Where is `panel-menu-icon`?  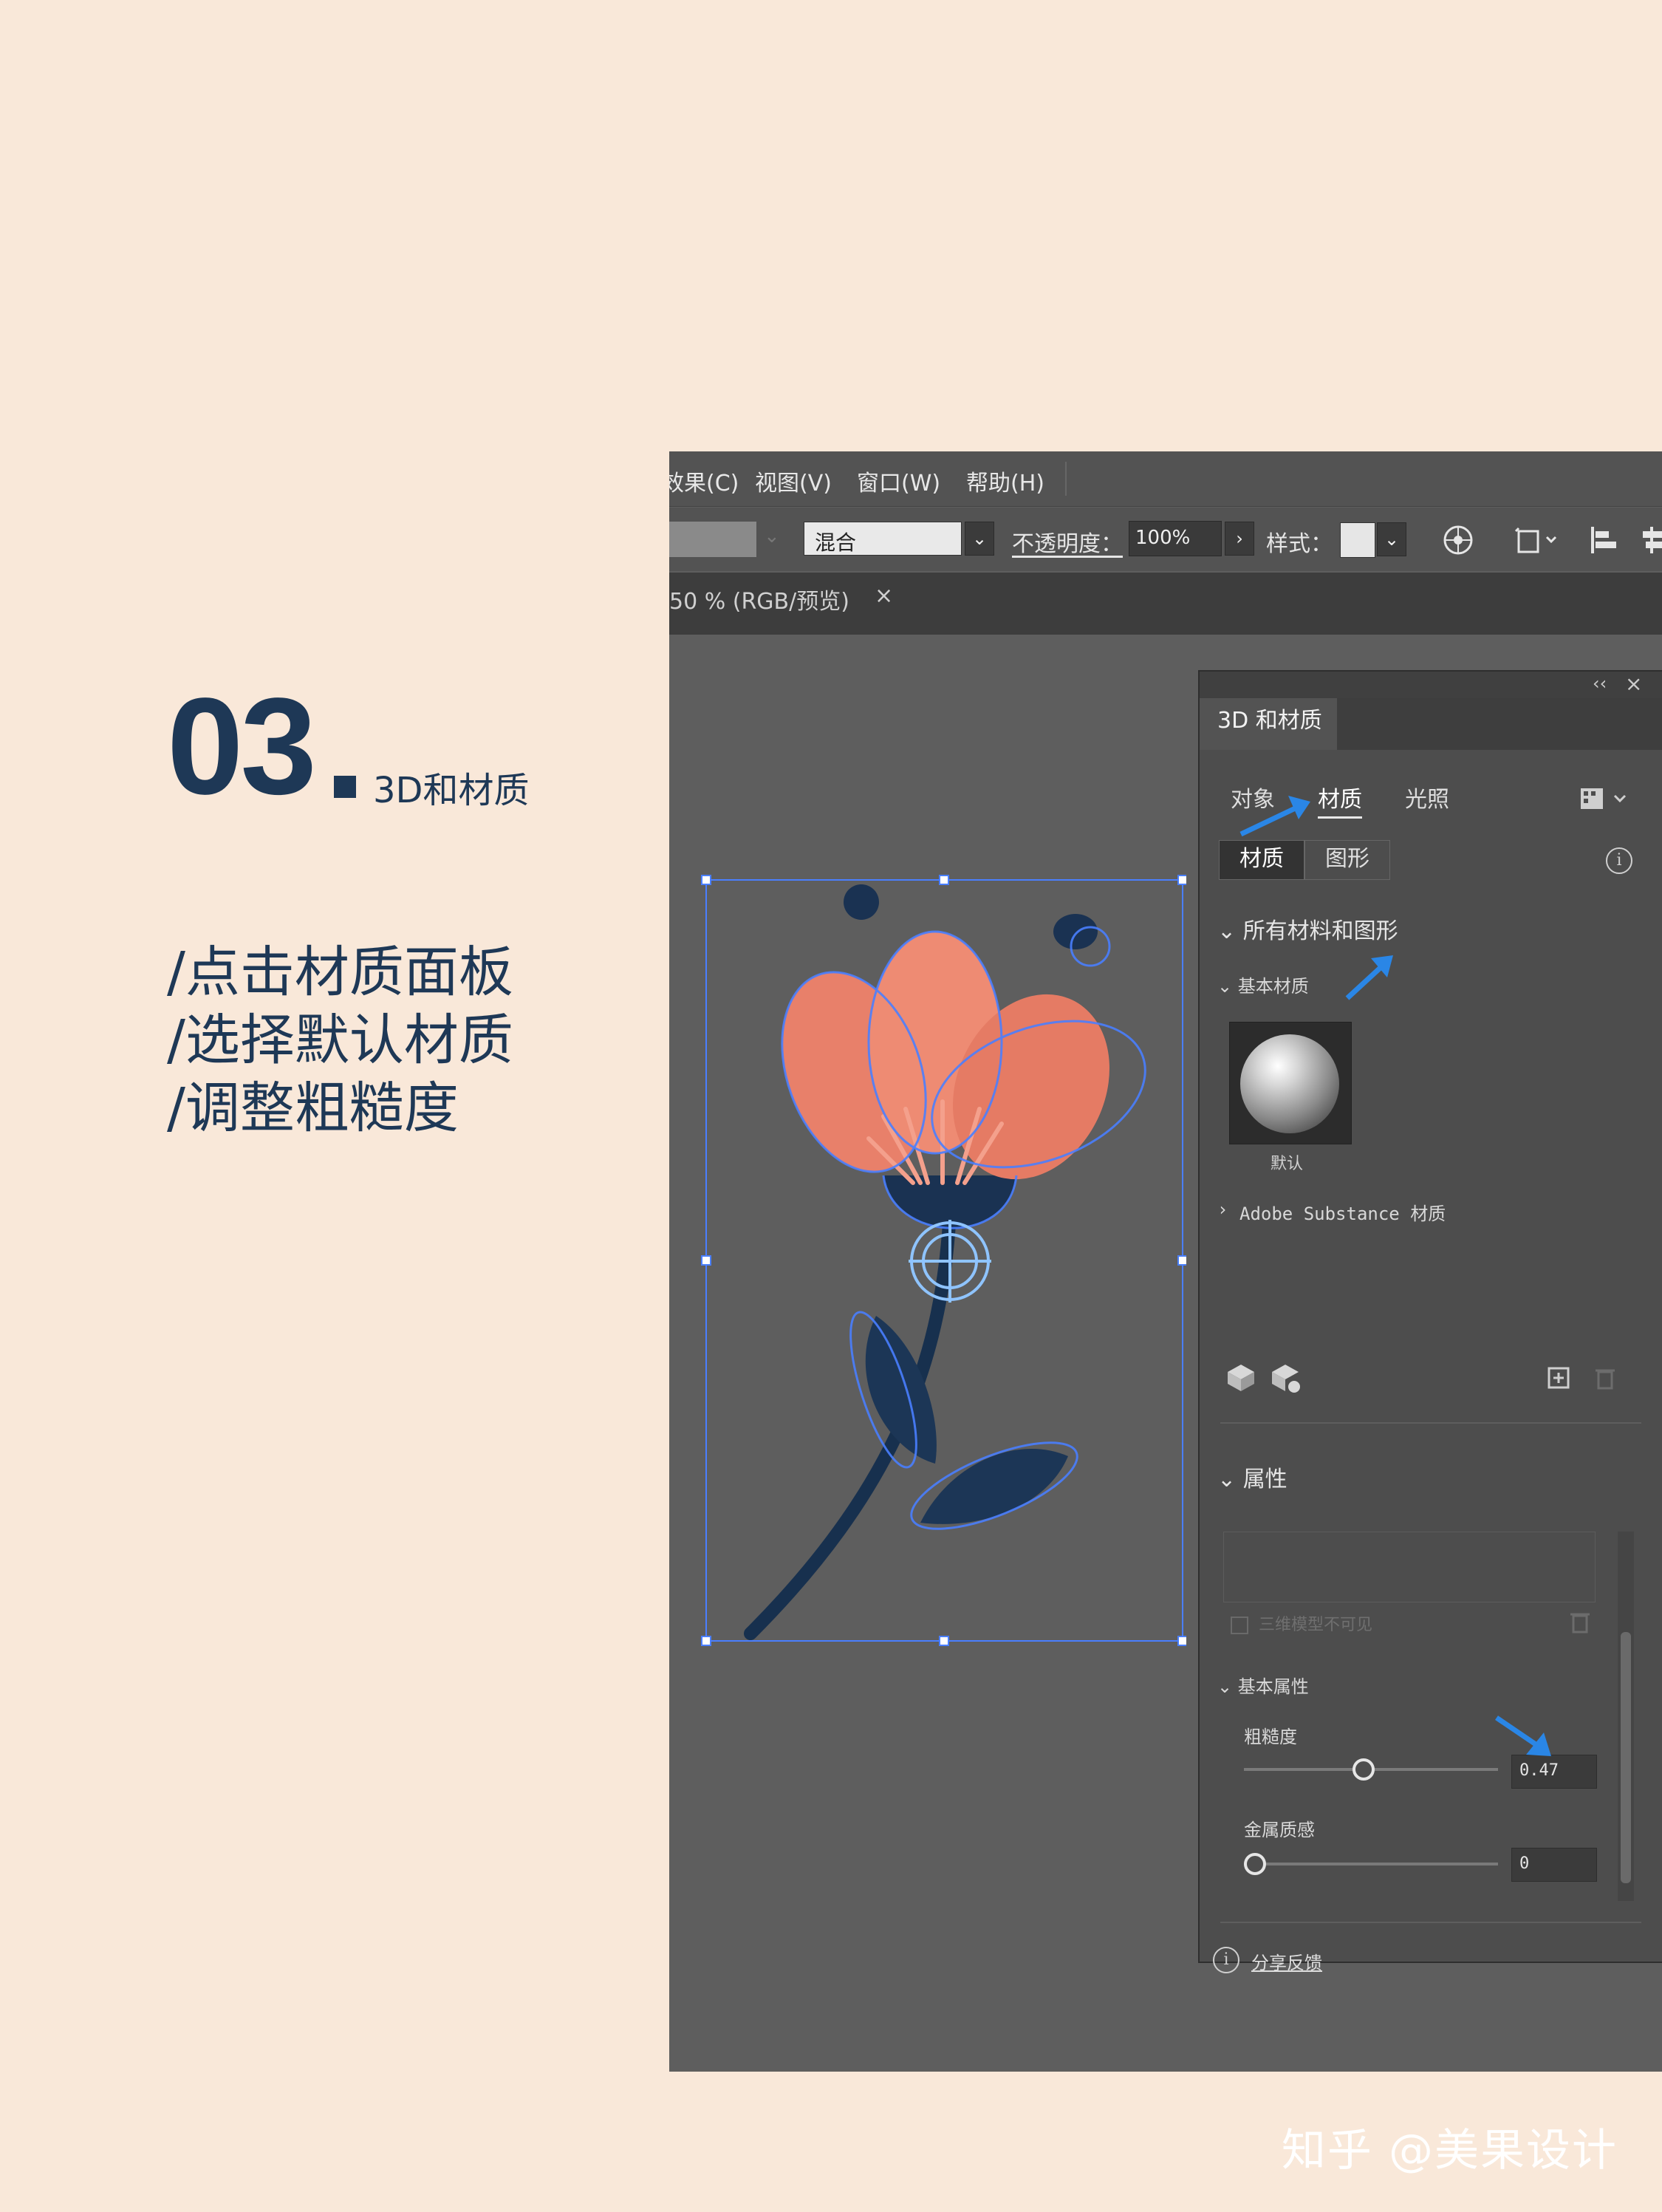 panel-menu-icon is located at coordinates (1603, 798).